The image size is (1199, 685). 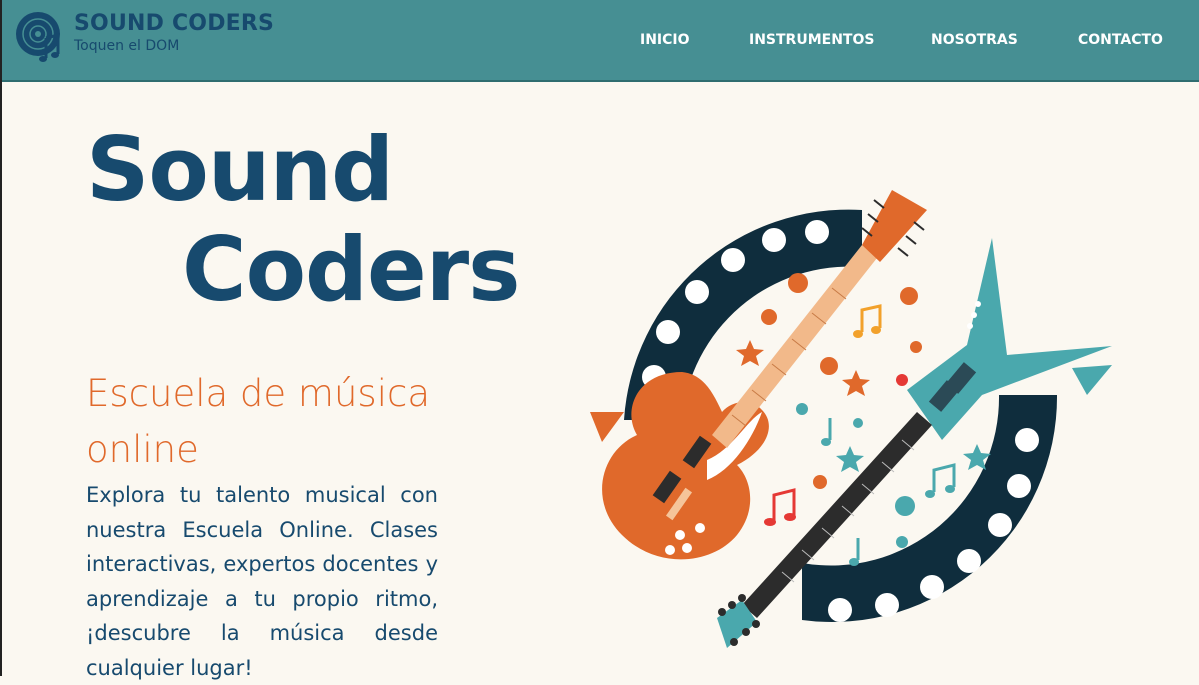 What do you see at coordinates (974, 40) in the screenshot?
I see `nav-link-nosotras: NOSOTRAS` at bounding box center [974, 40].